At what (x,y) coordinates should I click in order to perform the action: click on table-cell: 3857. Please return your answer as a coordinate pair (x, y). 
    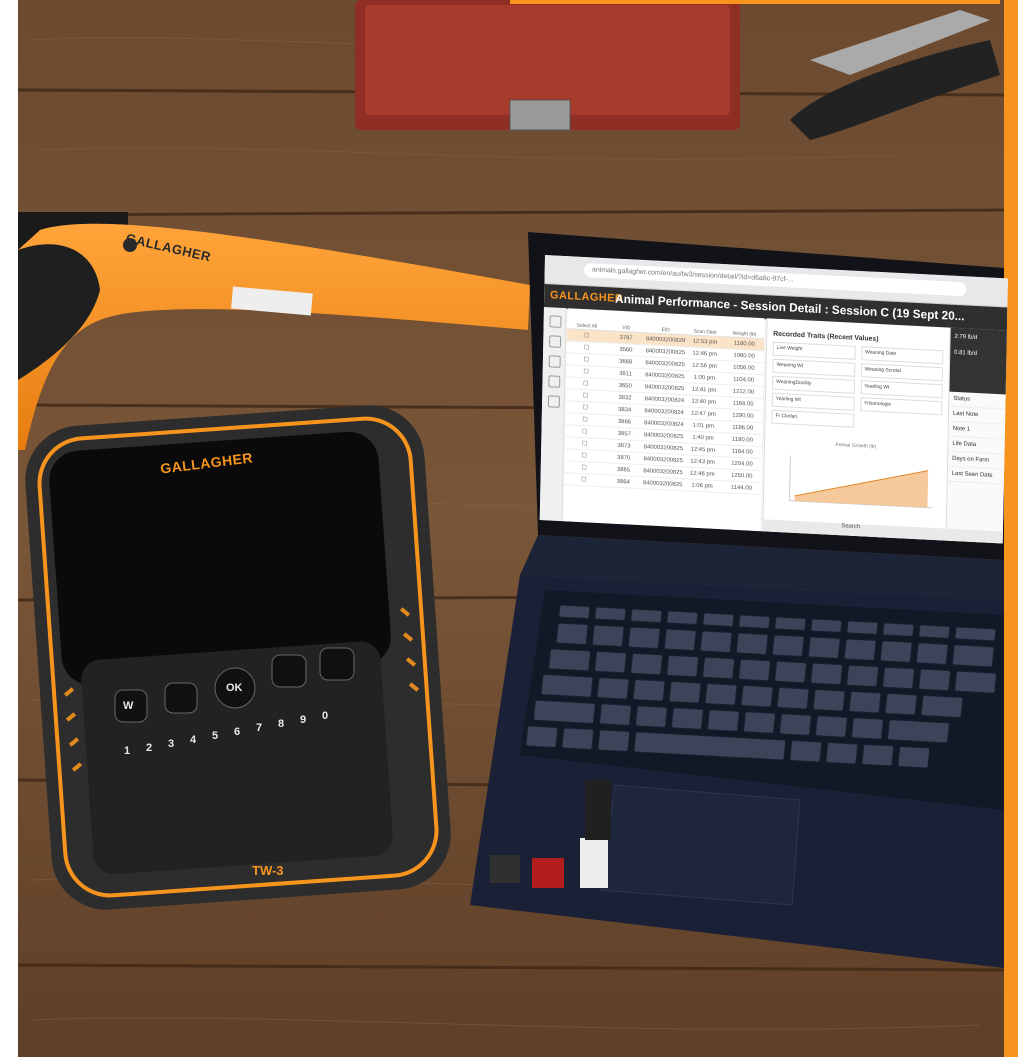
    Looking at the image, I should click on (624, 434).